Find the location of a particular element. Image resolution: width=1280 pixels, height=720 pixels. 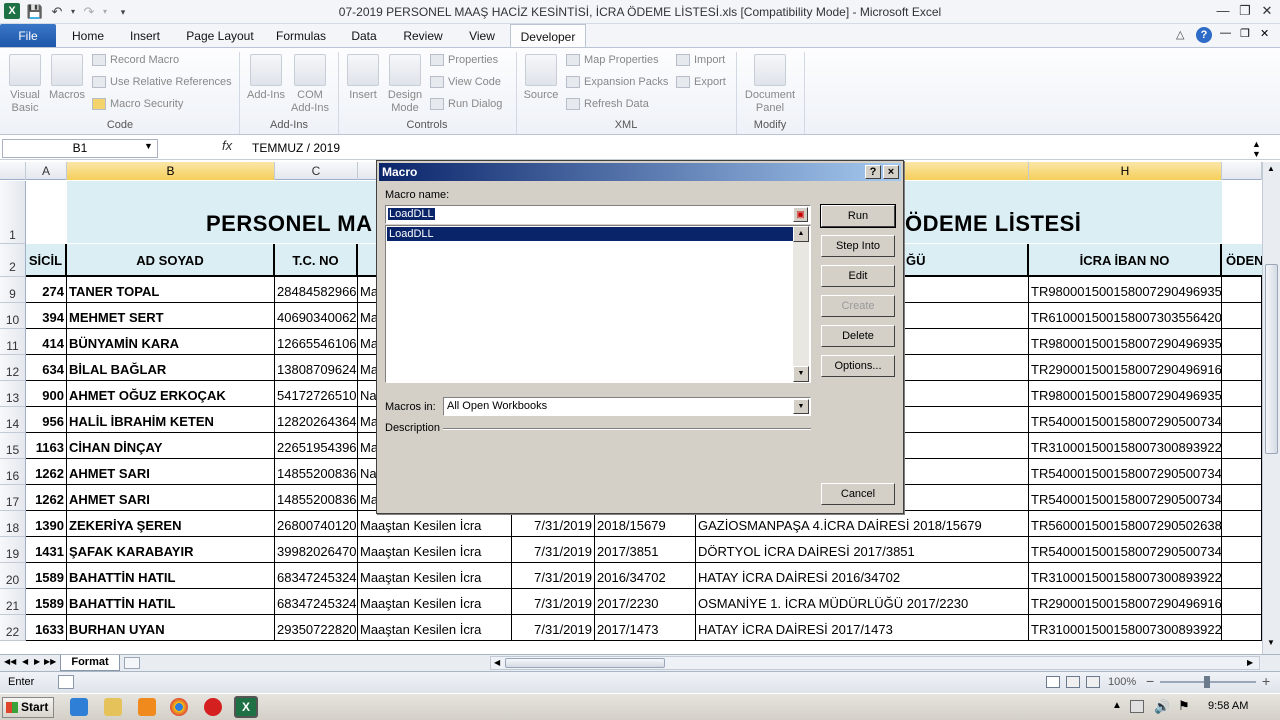

cell-tc-no: 54172726510 is located at coordinates (316, 394).